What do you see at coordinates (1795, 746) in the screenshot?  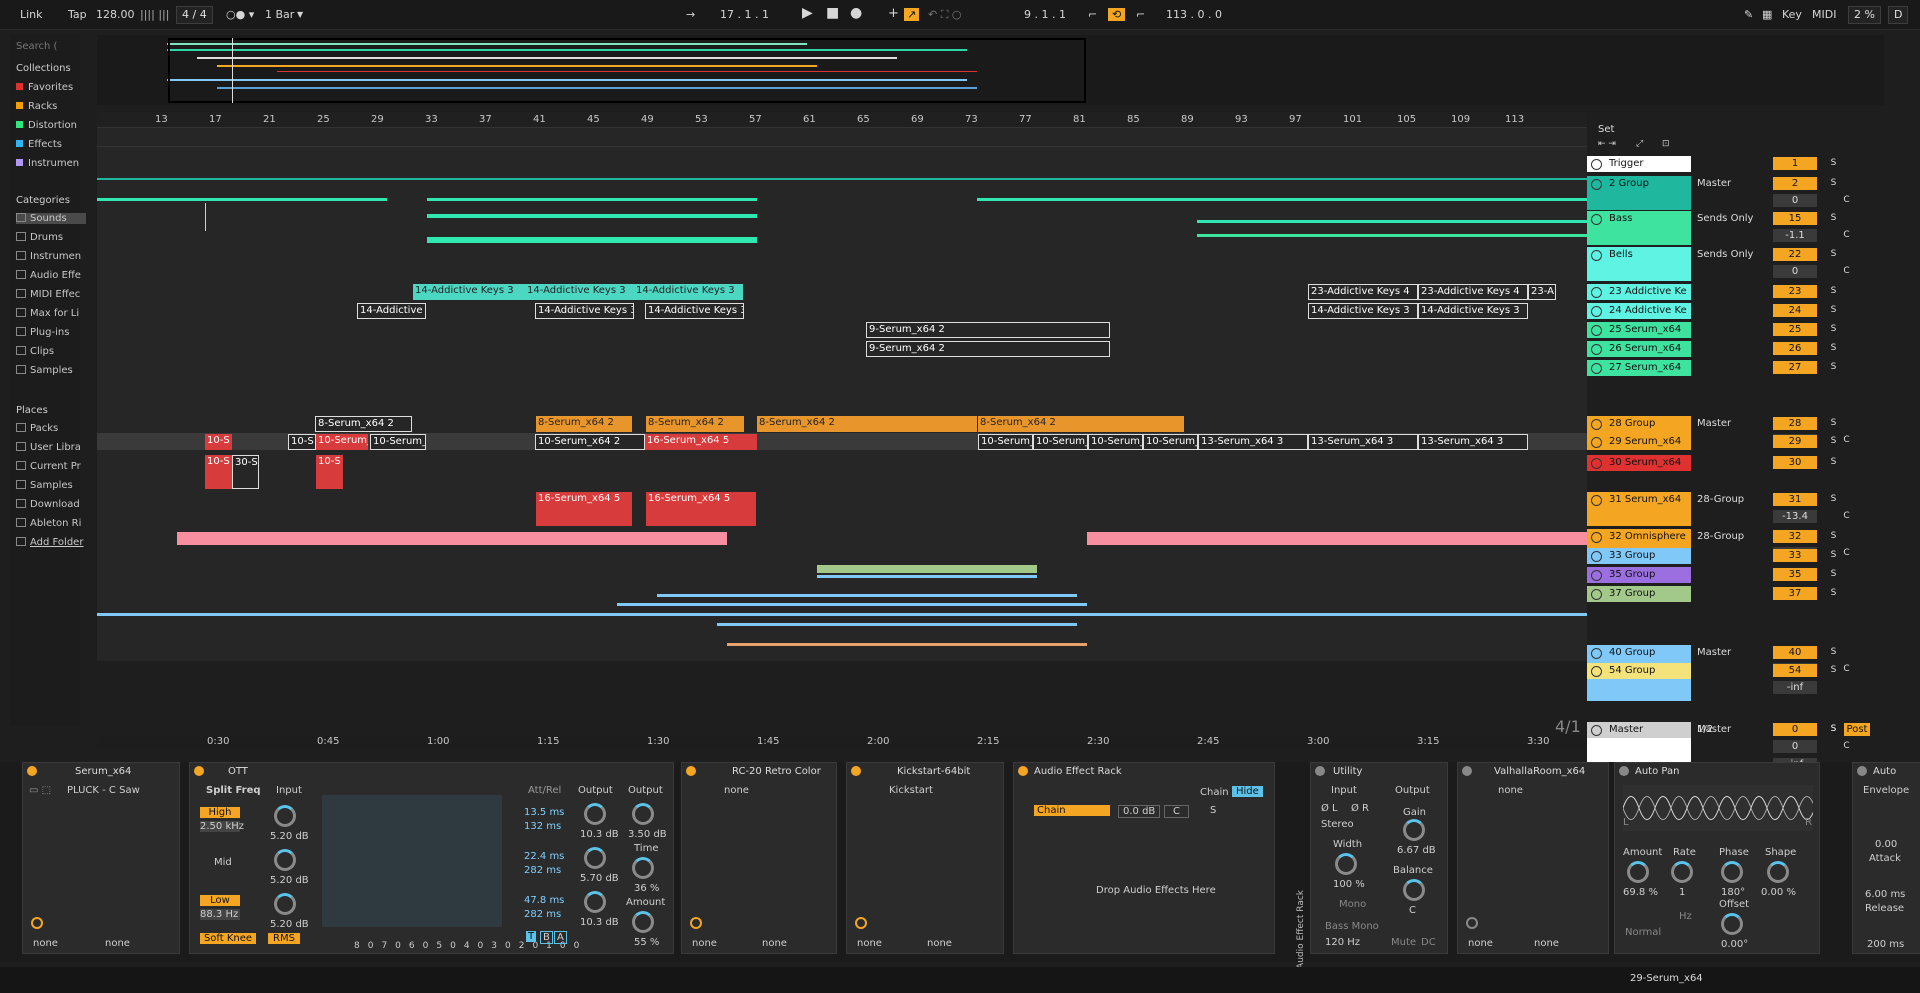 I see `track-volume: 0` at bounding box center [1795, 746].